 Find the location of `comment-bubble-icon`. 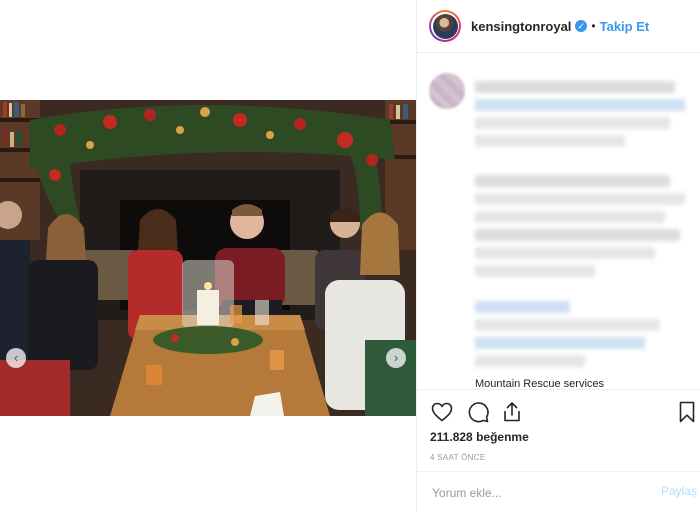

comment-bubble-icon is located at coordinates (478, 412).